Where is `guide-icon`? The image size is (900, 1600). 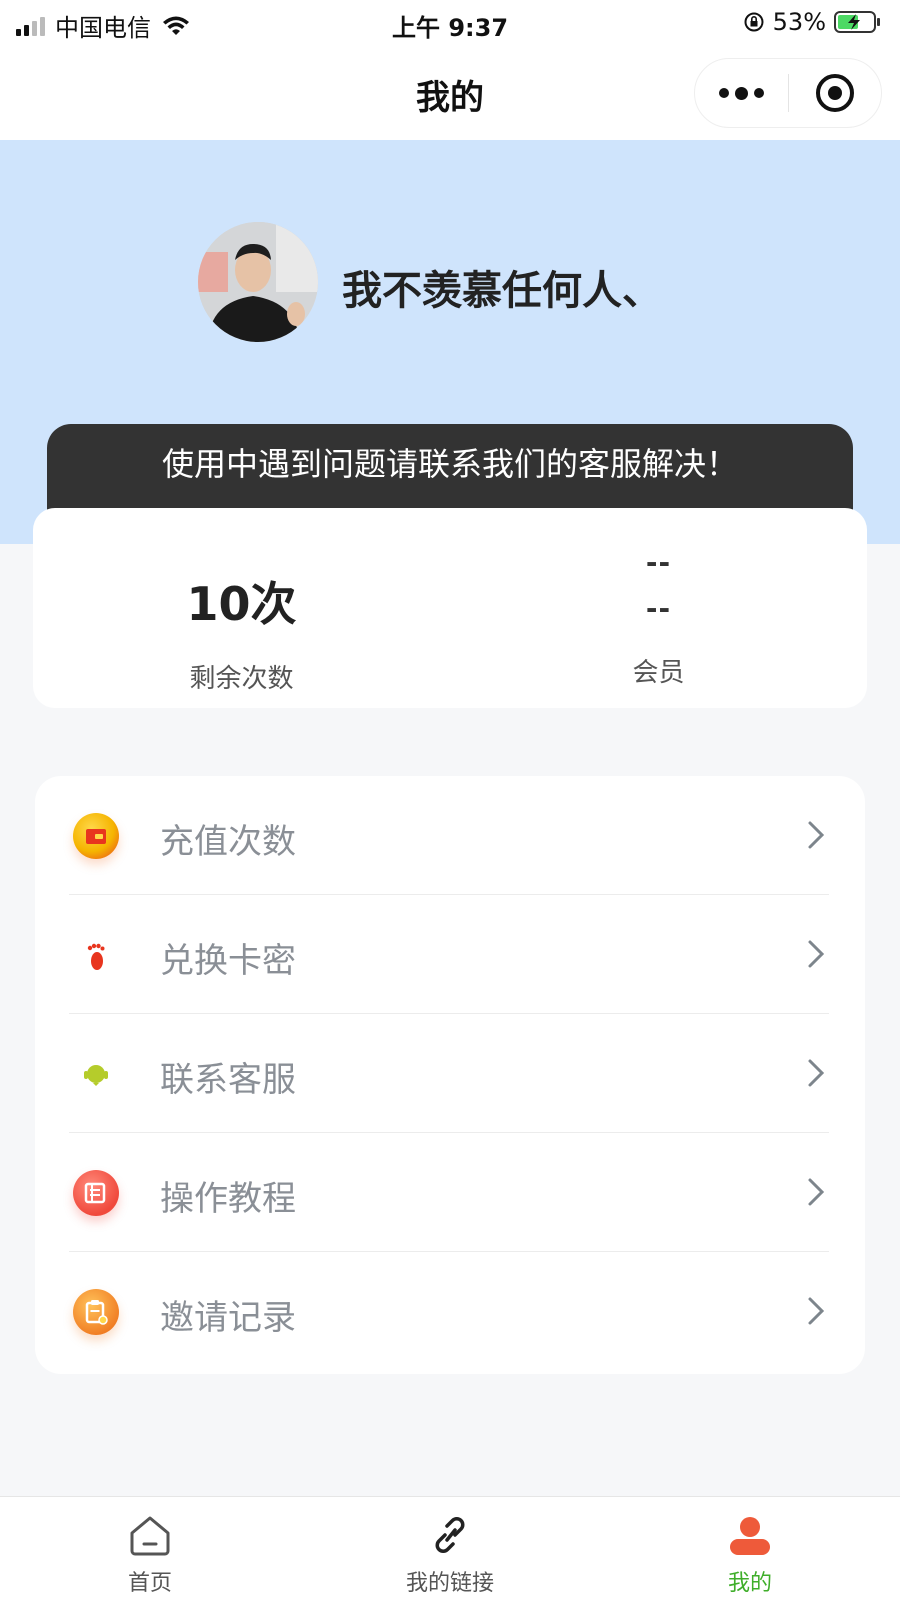
guide-icon is located at coordinates (96, 1193).